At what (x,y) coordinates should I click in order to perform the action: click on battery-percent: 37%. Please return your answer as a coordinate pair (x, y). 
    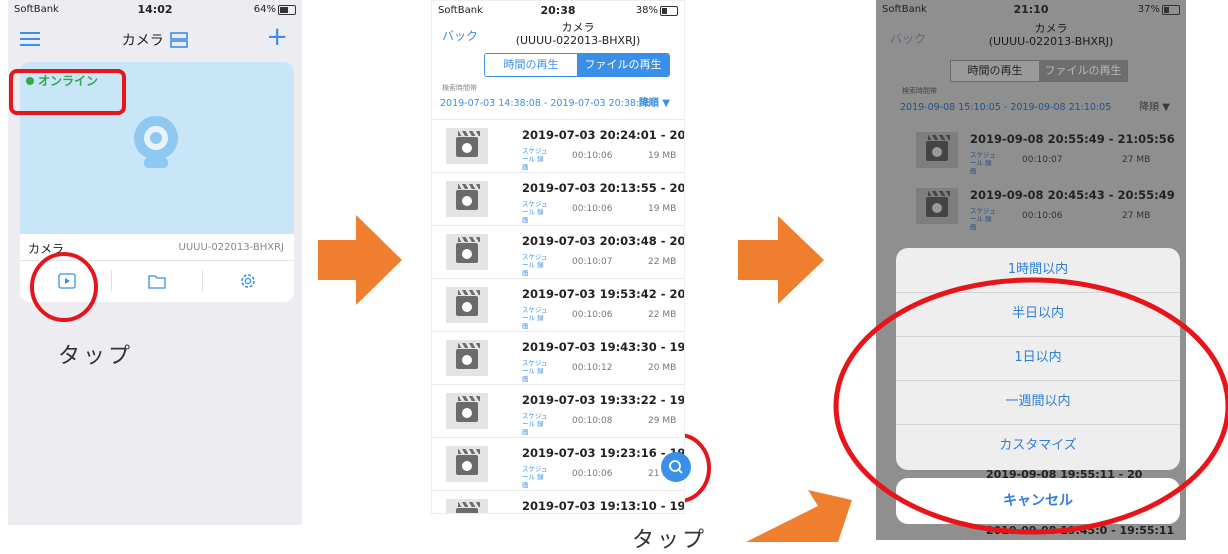
    Looking at the image, I should click on (1148, 9).